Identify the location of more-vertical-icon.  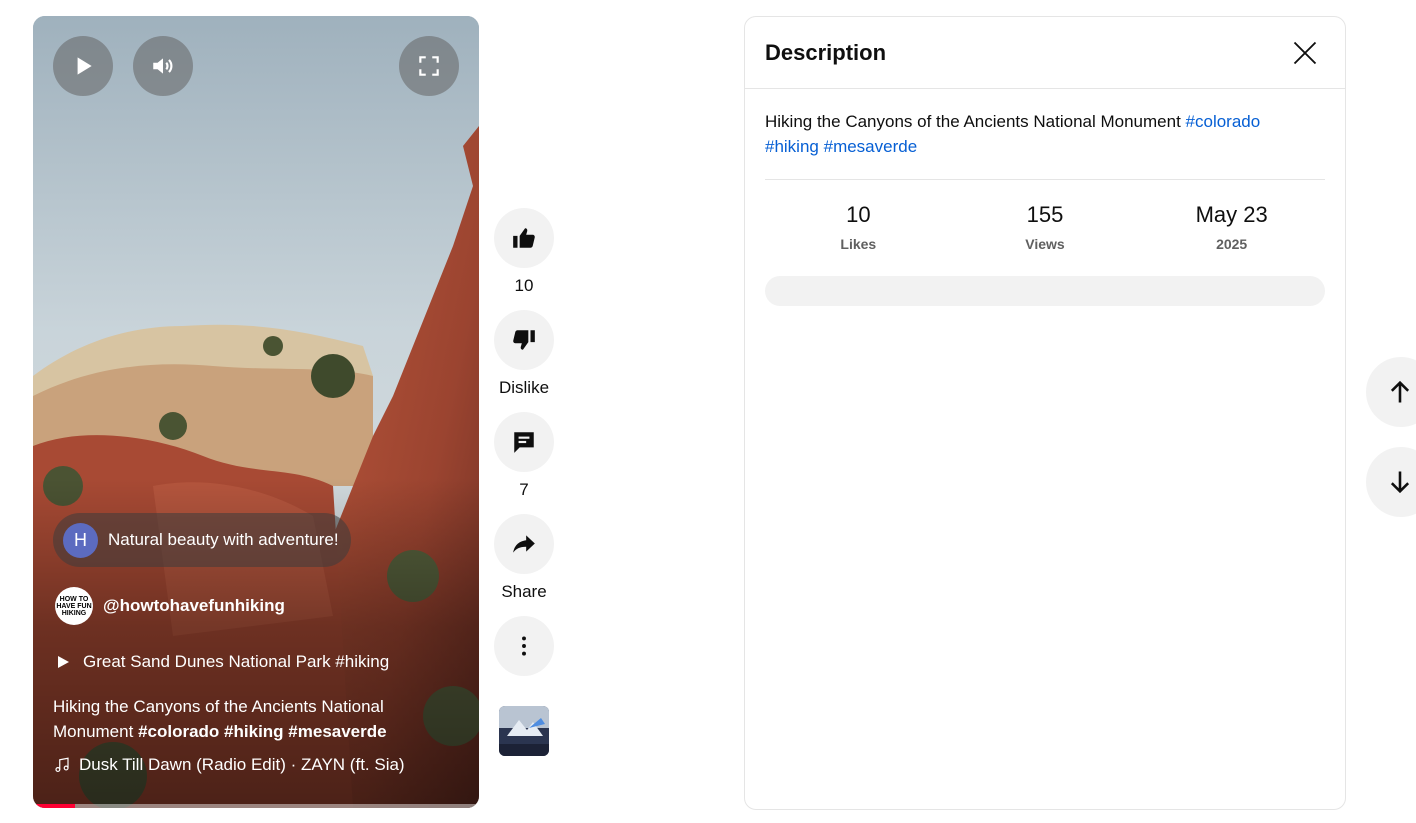
(524, 646).